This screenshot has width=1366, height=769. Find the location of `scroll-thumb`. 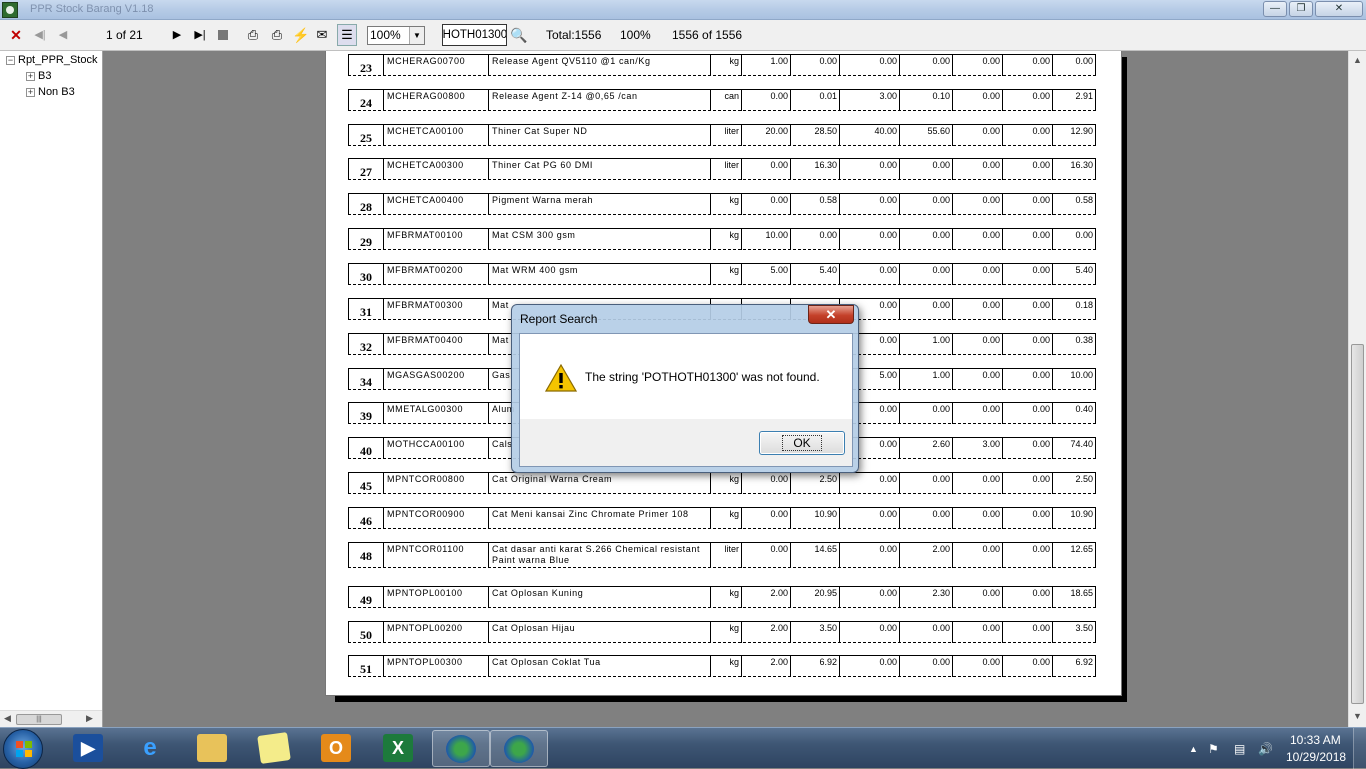

scroll-thumb is located at coordinates (1357, 524).